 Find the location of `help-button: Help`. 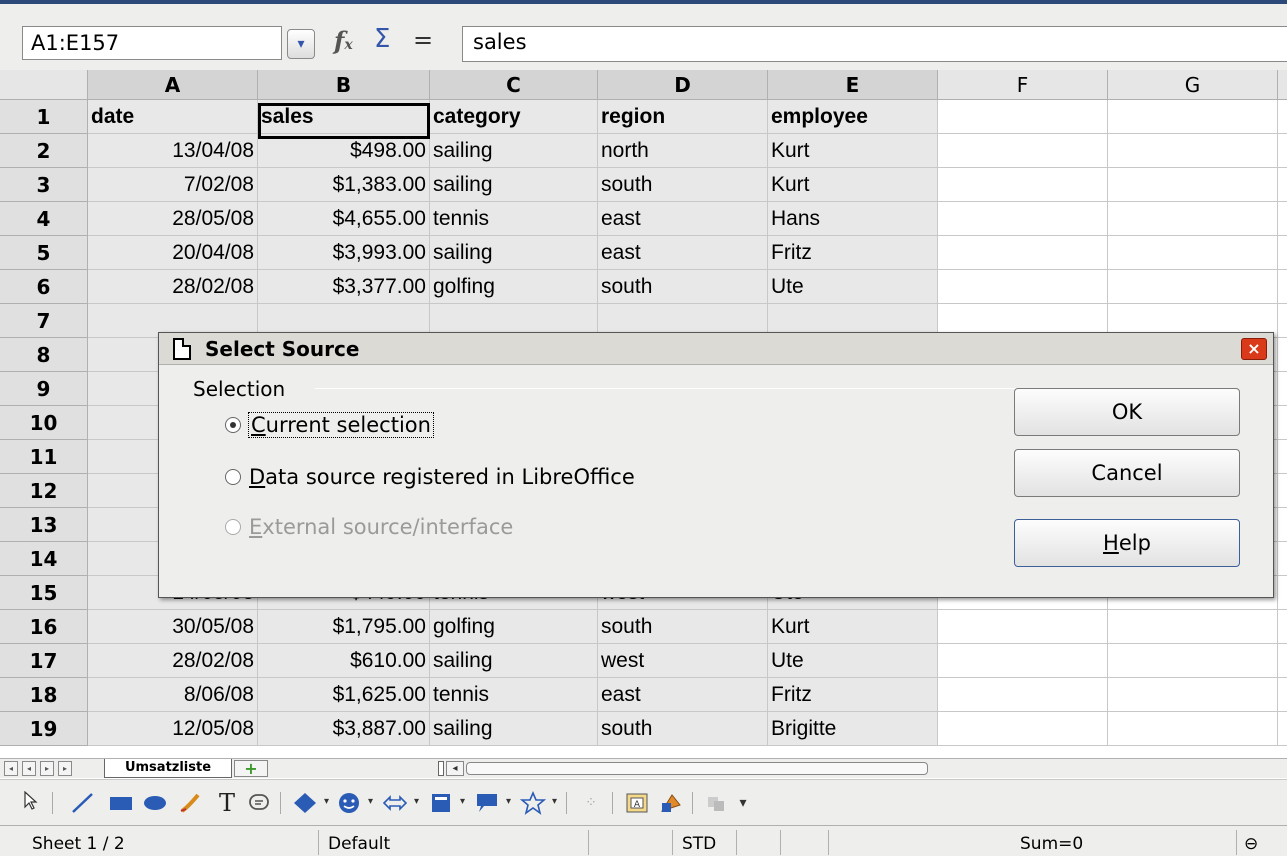

help-button: Help is located at coordinates (1127, 543).